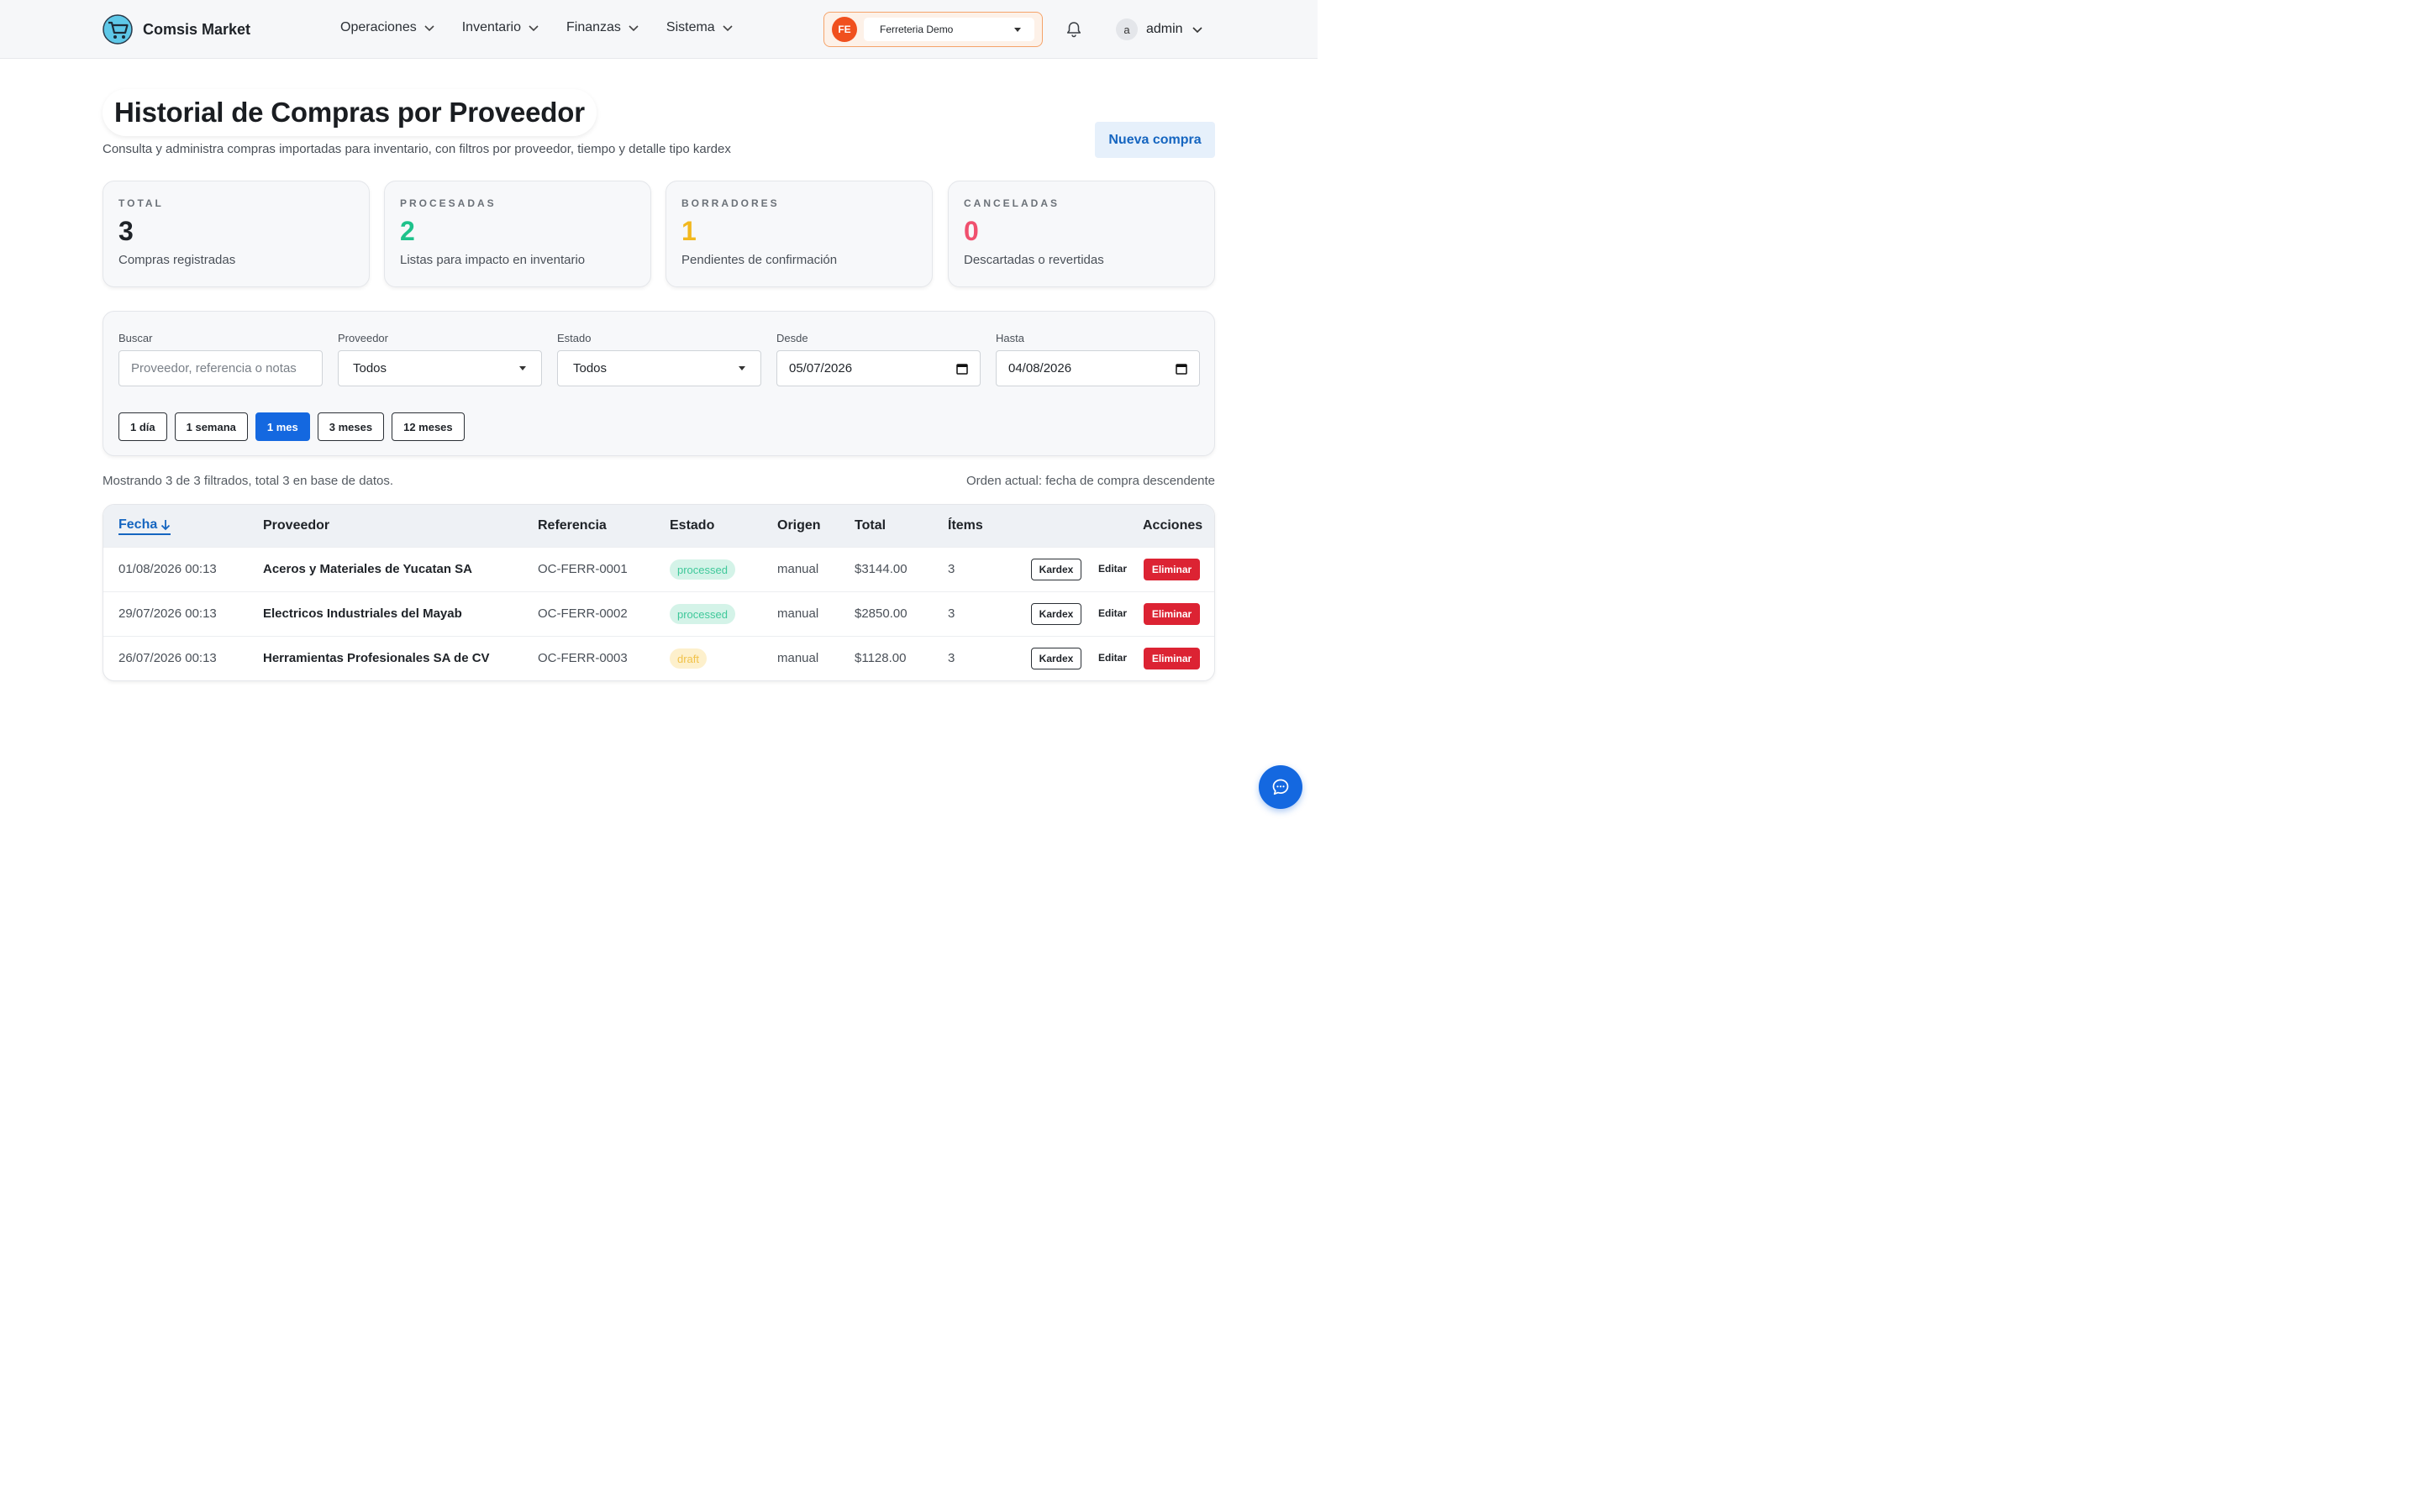 This screenshot has height=1512, width=2420. What do you see at coordinates (659, 368) in the screenshot?
I see `status-select: Todos` at bounding box center [659, 368].